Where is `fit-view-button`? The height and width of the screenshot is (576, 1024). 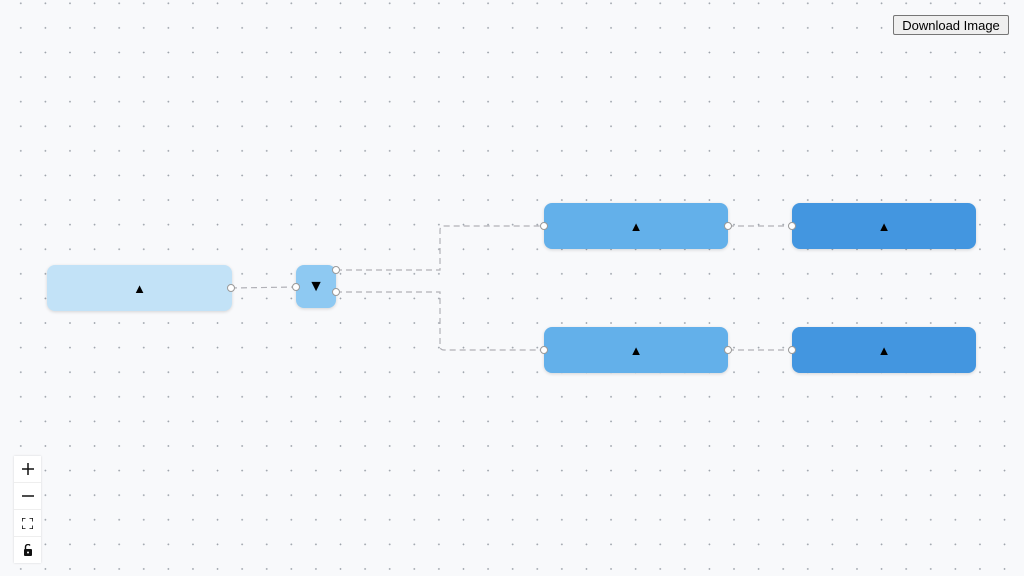
fit-view-button is located at coordinates (27, 523).